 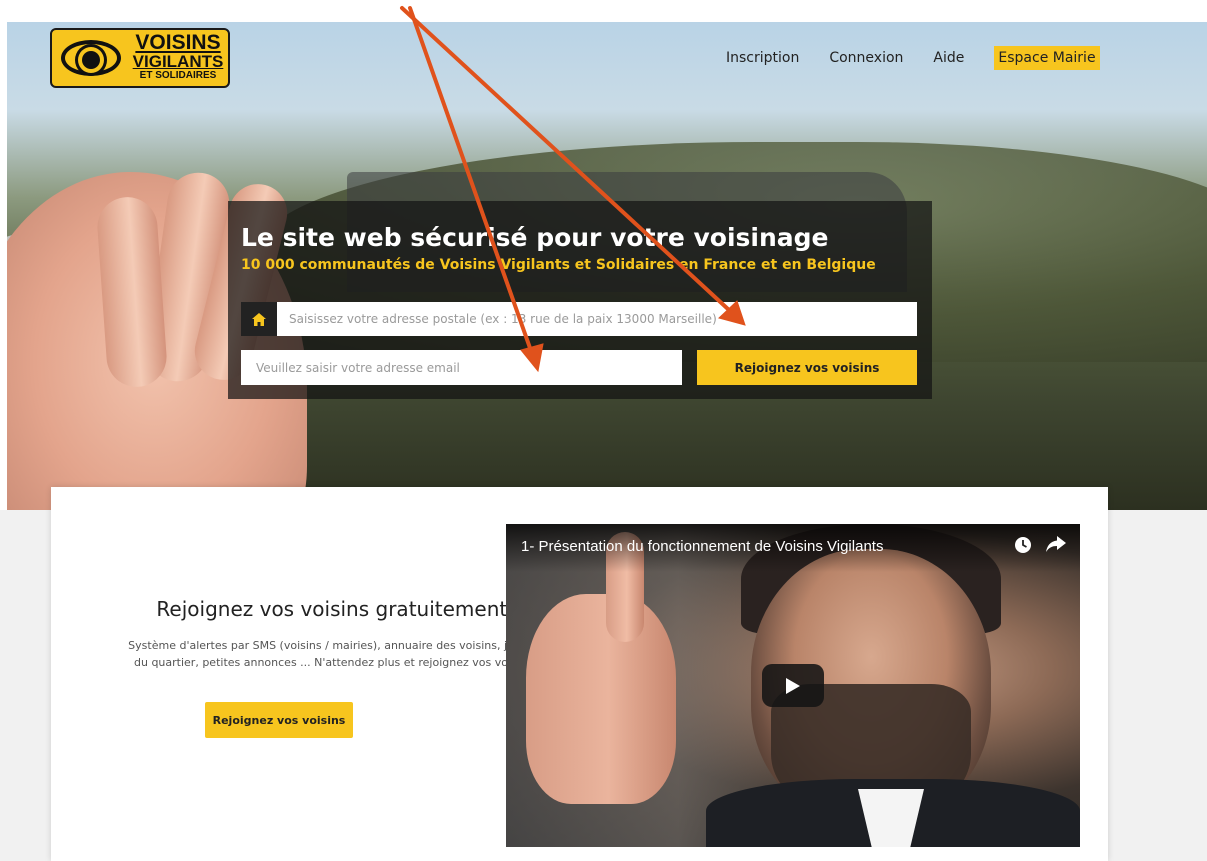 What do you see at coordinates (866, 58) in the screenshot?
I see `nav-connexion: Connexion` at bounding box center [866, 58].